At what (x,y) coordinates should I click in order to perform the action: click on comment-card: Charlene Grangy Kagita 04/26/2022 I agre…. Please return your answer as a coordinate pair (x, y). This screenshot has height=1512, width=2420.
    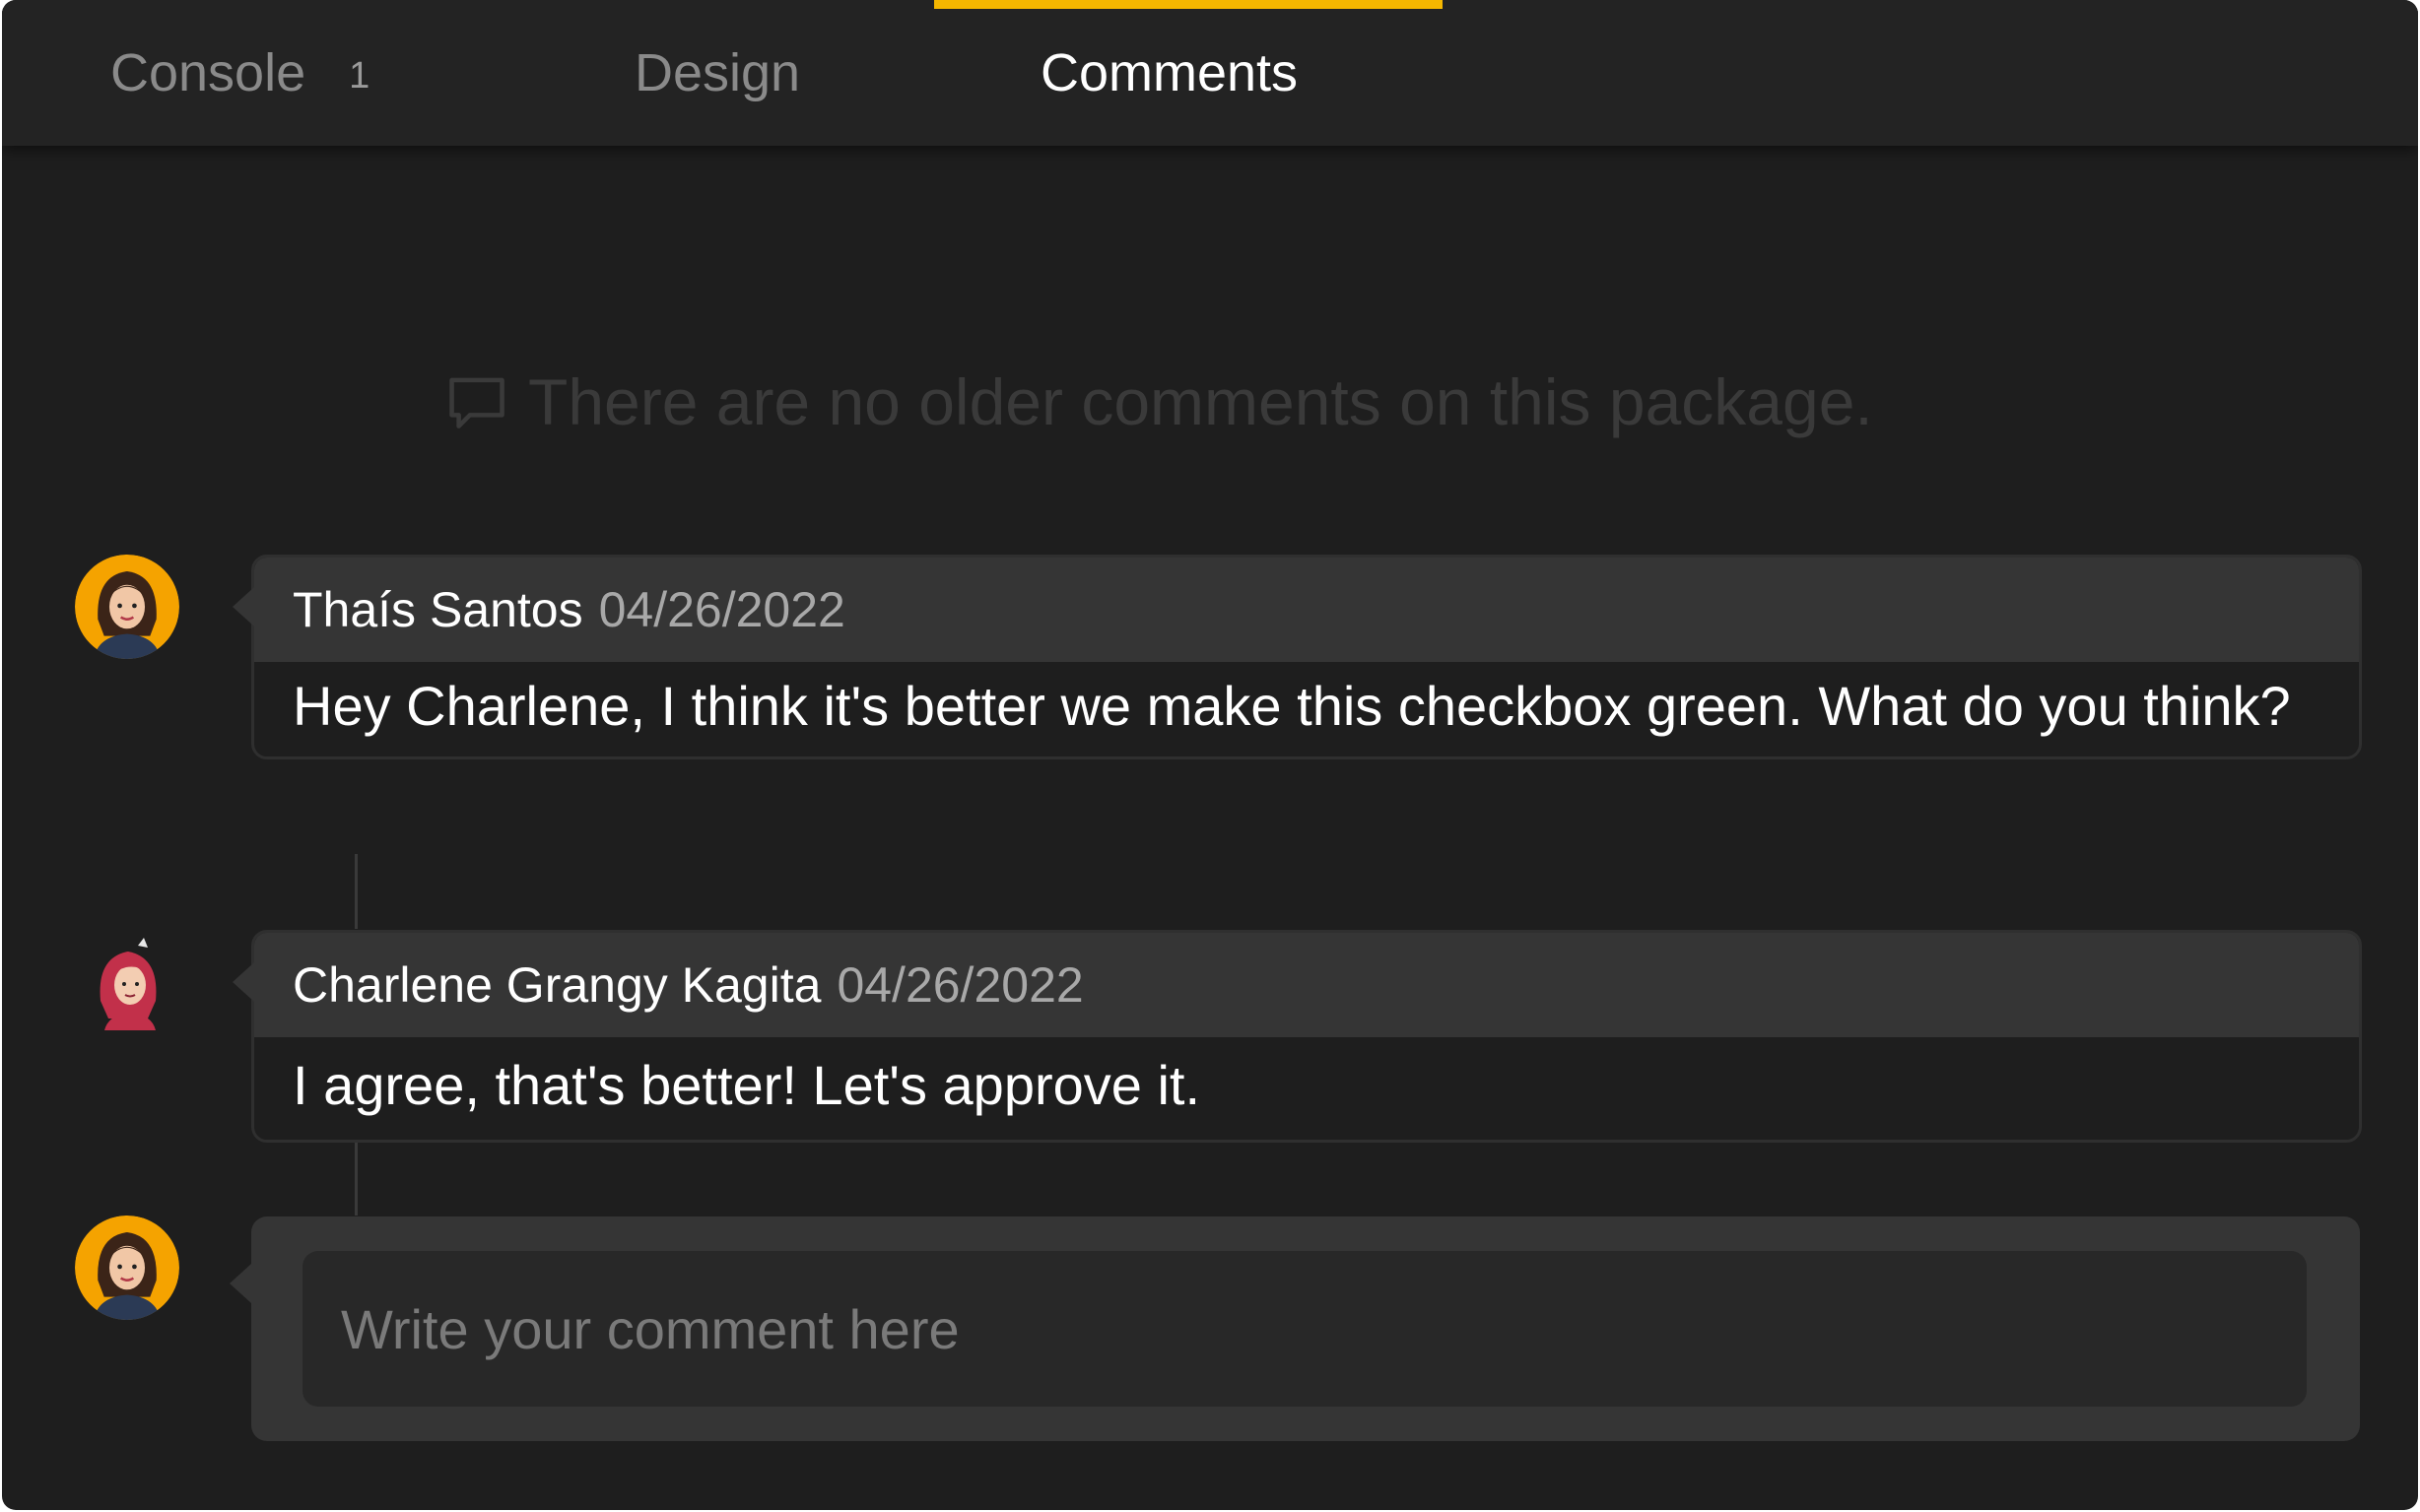
    Looking at the image, I should click on (1297, 1036).